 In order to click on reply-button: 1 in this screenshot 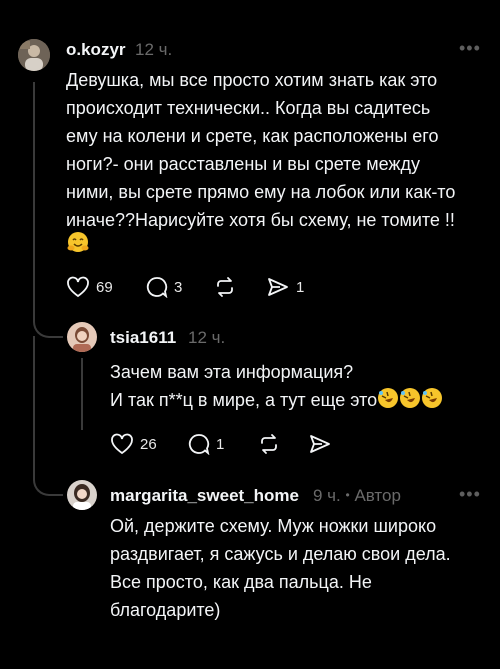, I will do `click(206, 444)`.